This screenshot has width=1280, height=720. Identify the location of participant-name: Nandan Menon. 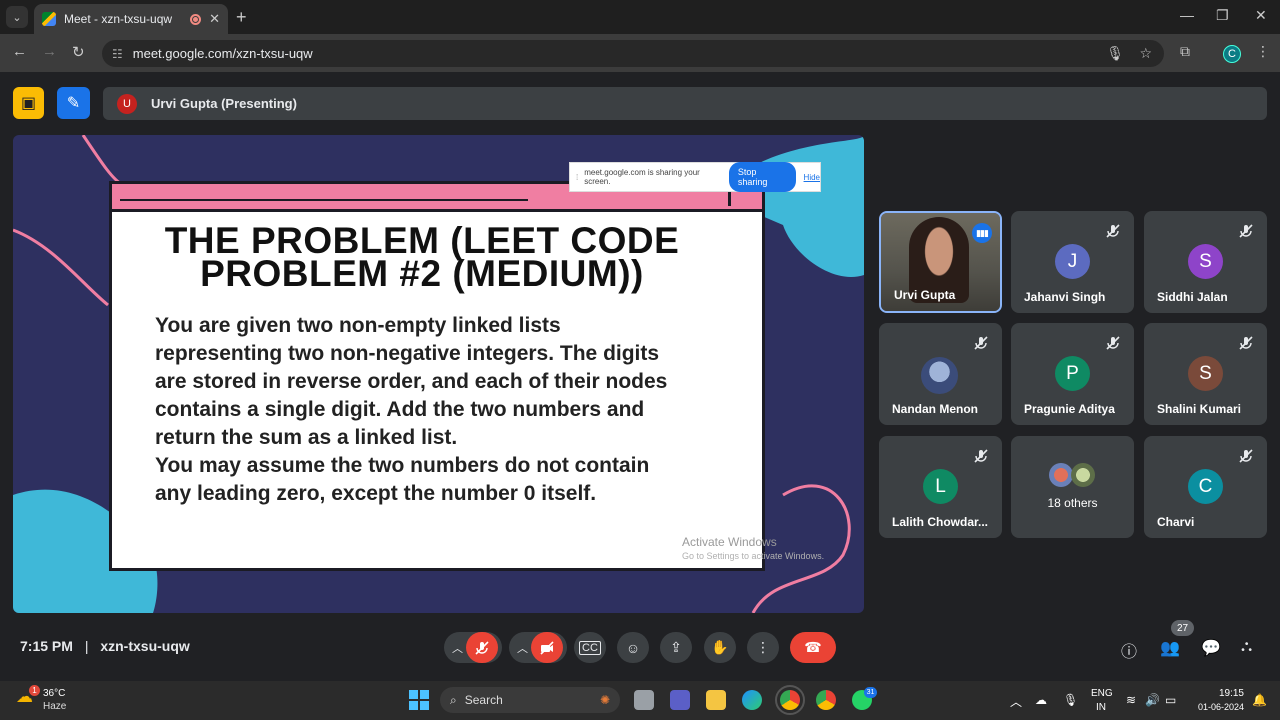
(935, 409).